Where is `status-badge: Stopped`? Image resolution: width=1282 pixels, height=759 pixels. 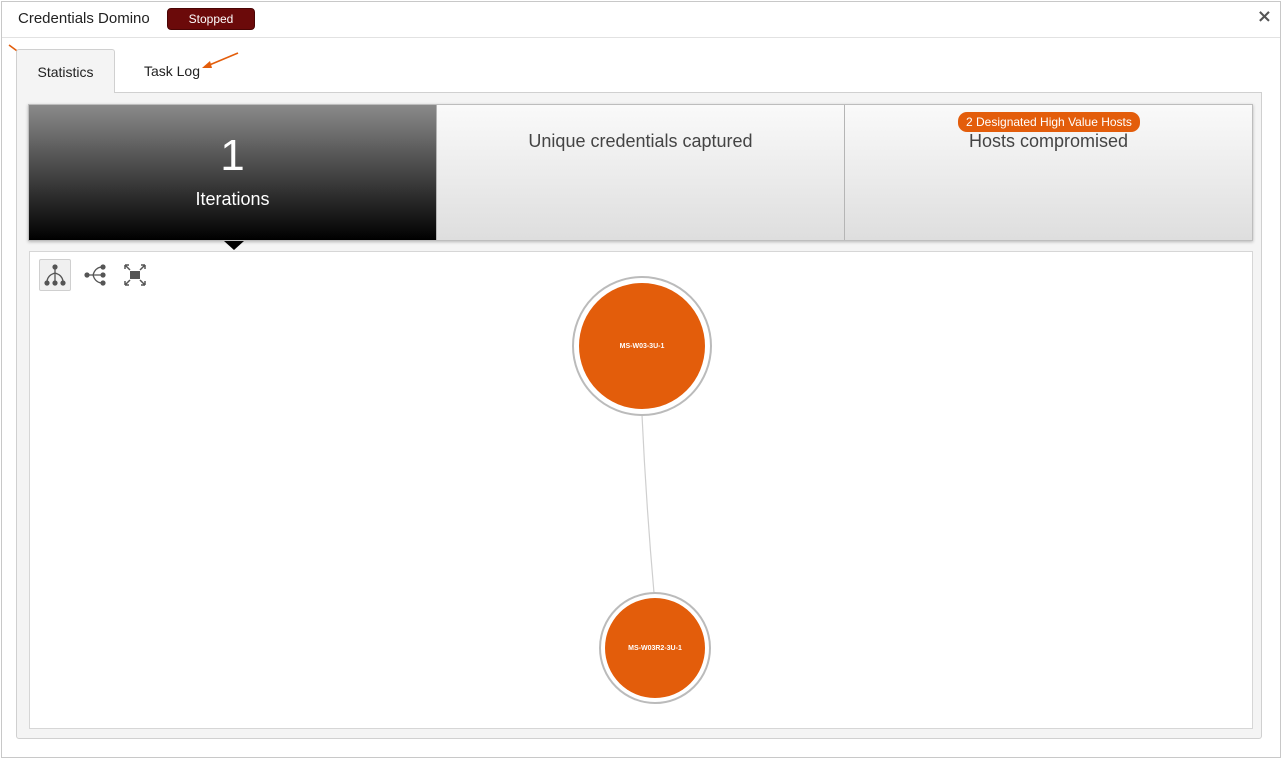 status-badge: Stopped is located at coordinates (211, 19).